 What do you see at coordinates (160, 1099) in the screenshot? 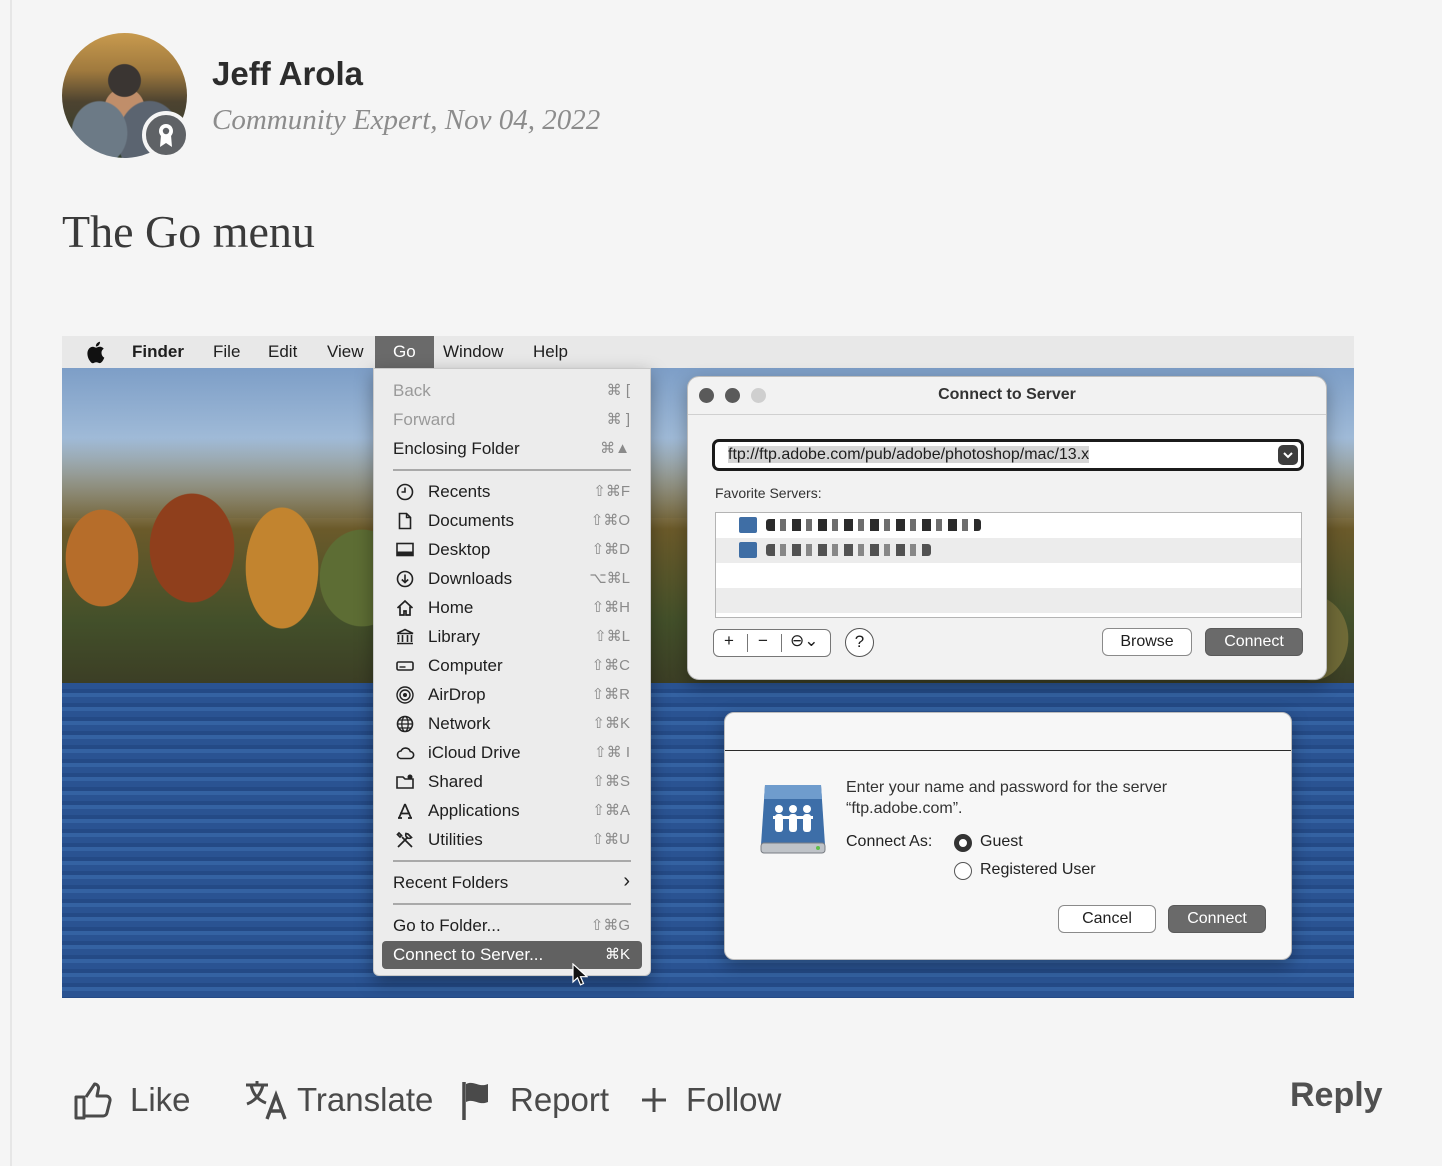
I see `like-label: Like` at bounding box center [160, 1099].